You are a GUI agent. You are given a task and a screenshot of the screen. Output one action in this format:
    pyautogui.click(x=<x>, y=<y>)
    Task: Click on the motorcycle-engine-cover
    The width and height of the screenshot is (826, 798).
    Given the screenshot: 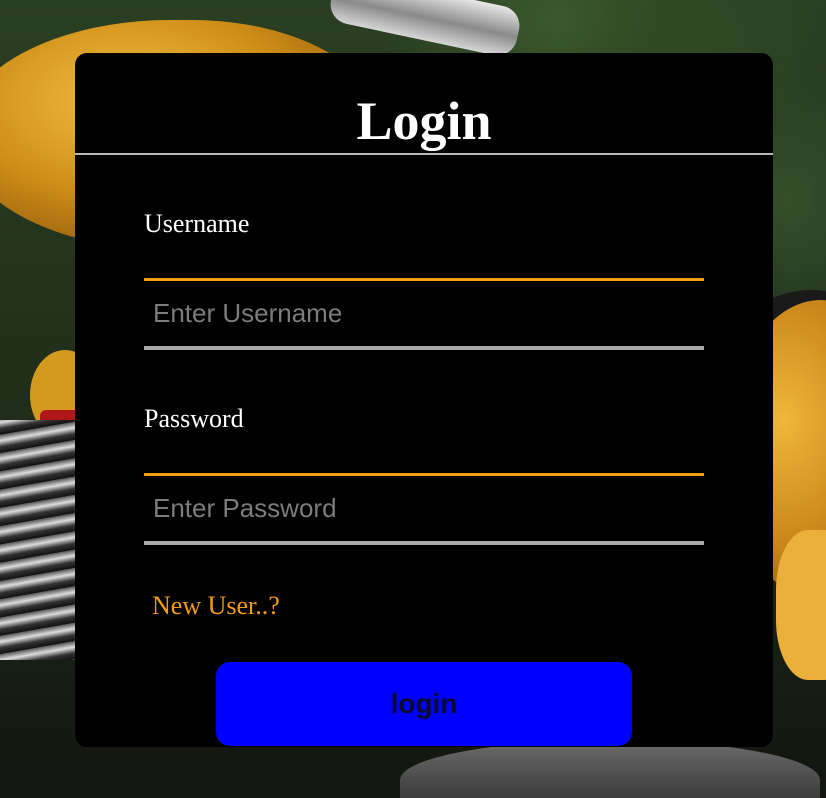 What is the action you would take?
    pyautogui.click(x=610, y=769)
    